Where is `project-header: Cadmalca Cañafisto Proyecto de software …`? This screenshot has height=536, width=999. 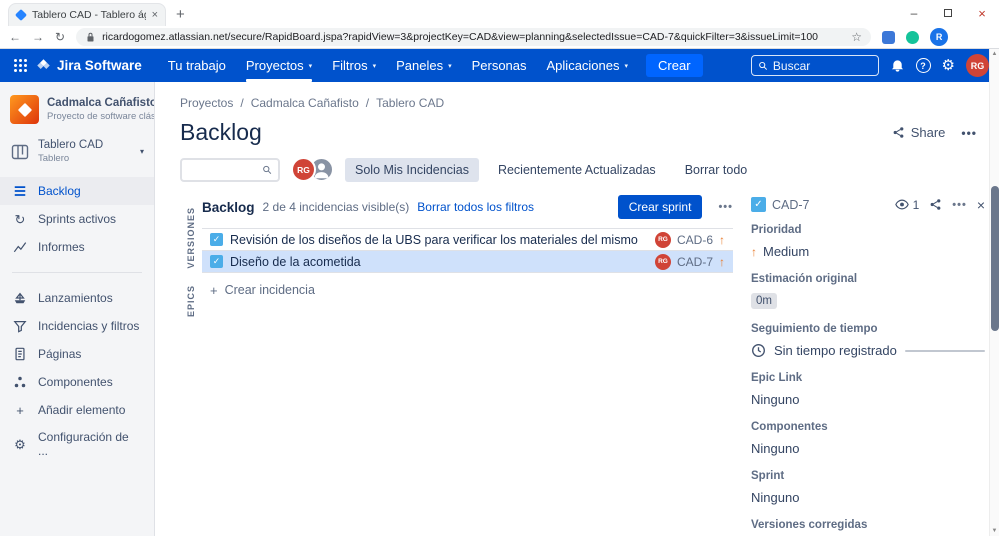 project-header: Cadmalca Cañafisto Proyecto de software … is located at coordinates (77, 109).